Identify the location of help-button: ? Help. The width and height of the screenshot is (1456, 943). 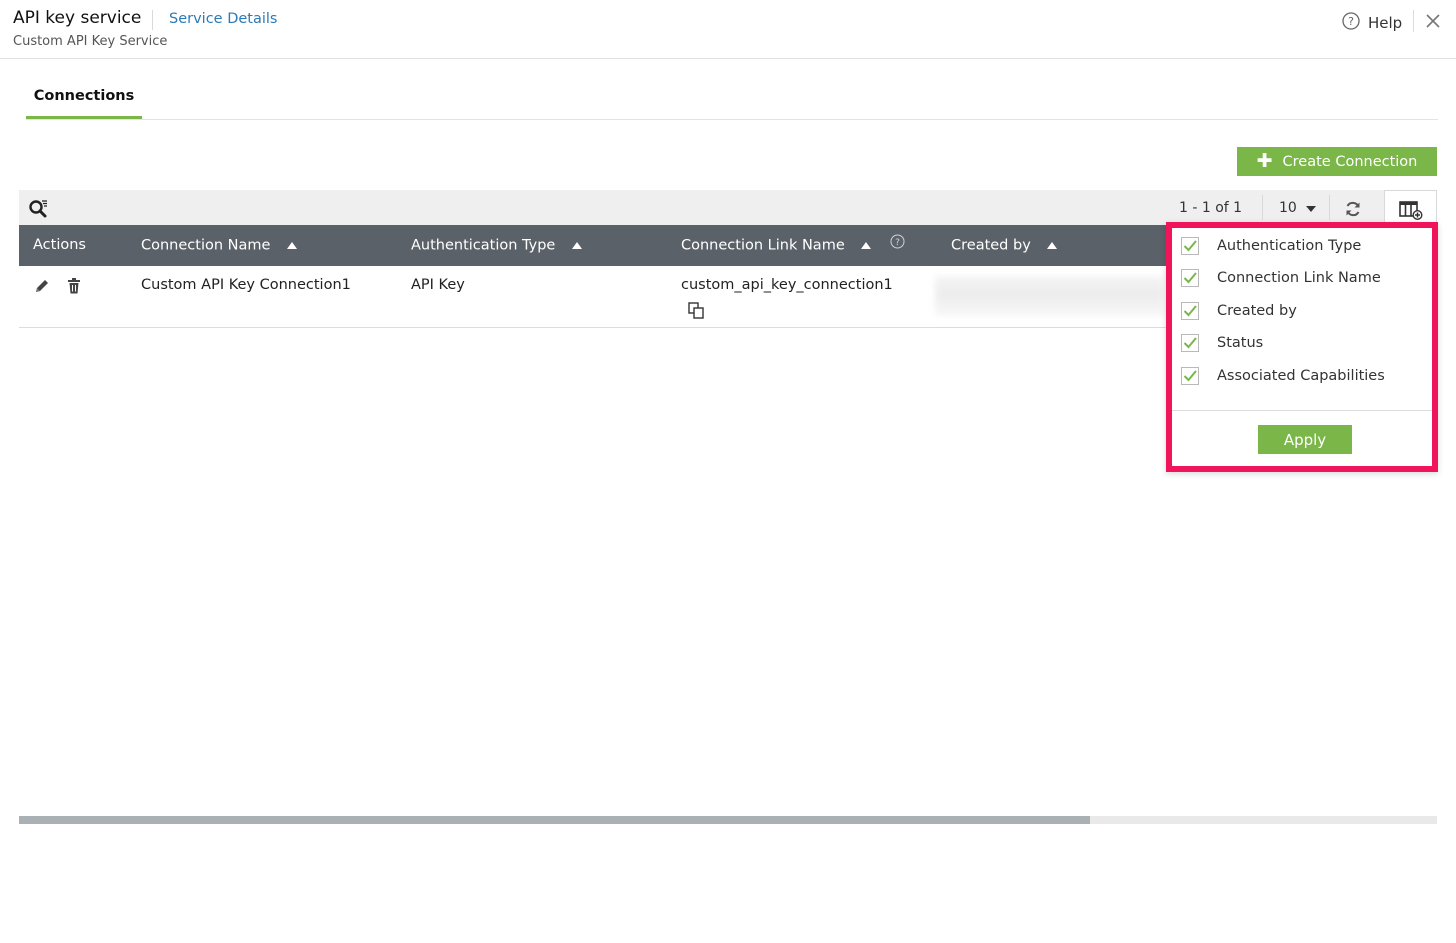
(1372, 23).